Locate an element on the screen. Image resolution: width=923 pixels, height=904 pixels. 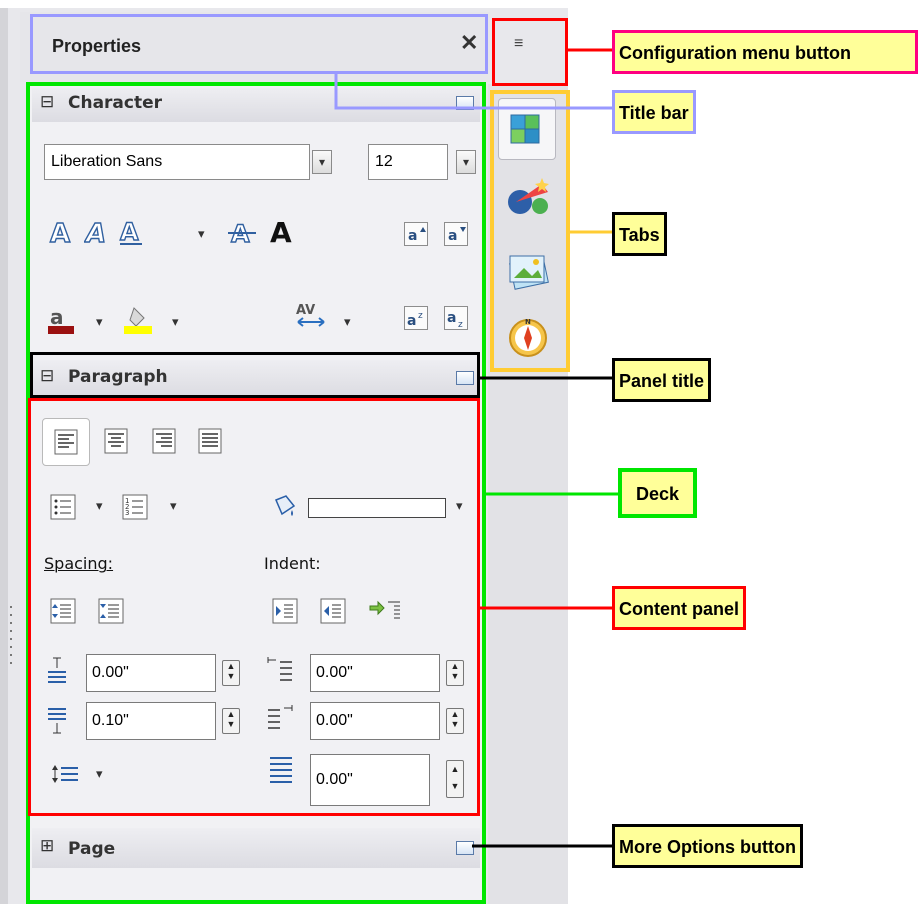
callout-tabs: Tabs is located at coordinates (639, 234).